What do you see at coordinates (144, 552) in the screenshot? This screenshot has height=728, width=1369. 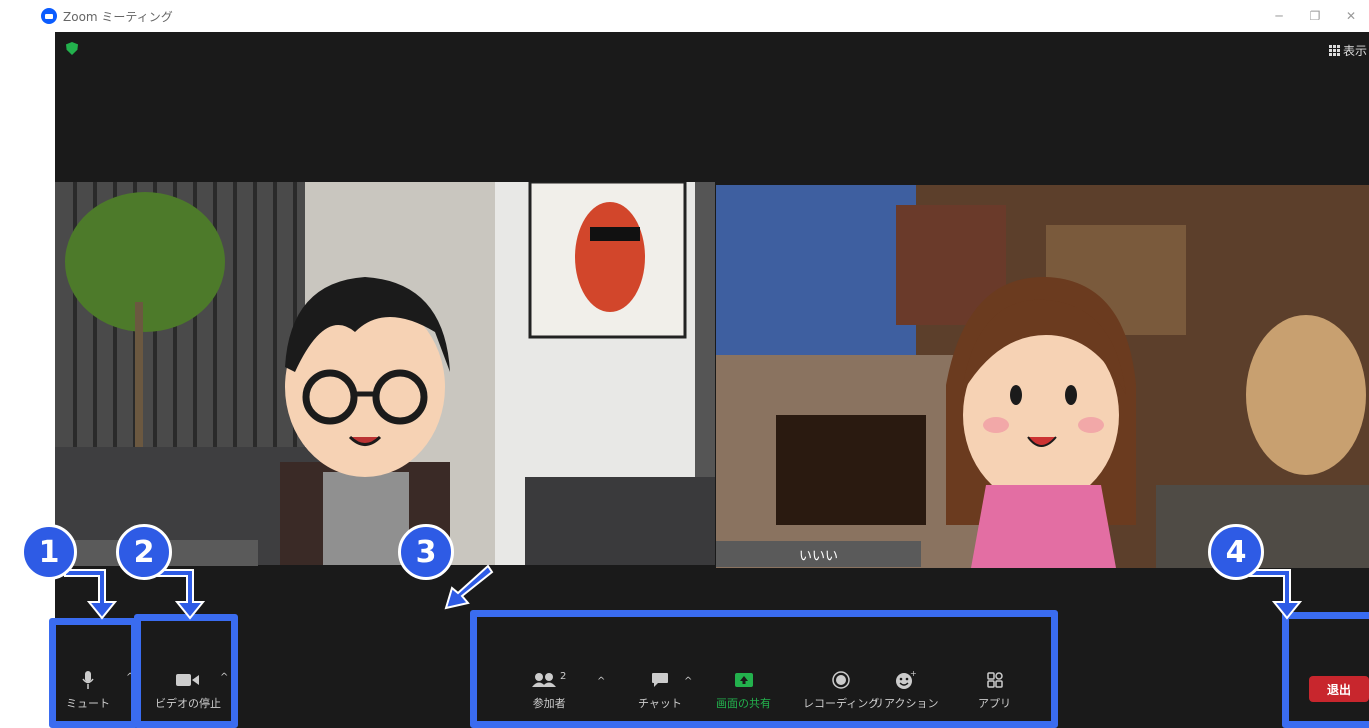 I see `callout-badge-2: 2` at bounding box center [144, 552].